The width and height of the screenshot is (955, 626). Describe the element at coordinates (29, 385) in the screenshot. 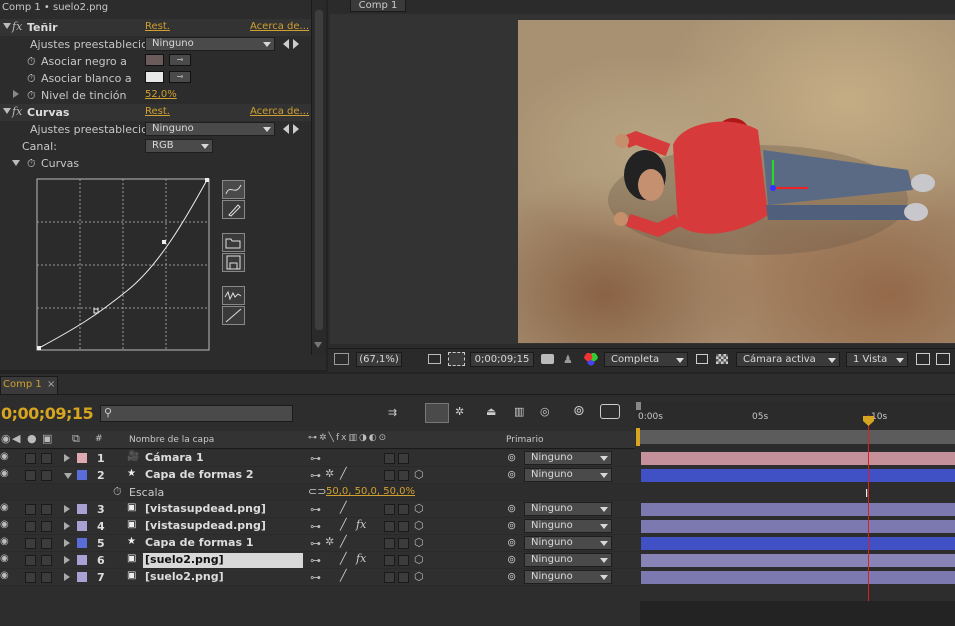

I see `timeline-tab: Comp 1 ×` at that location.